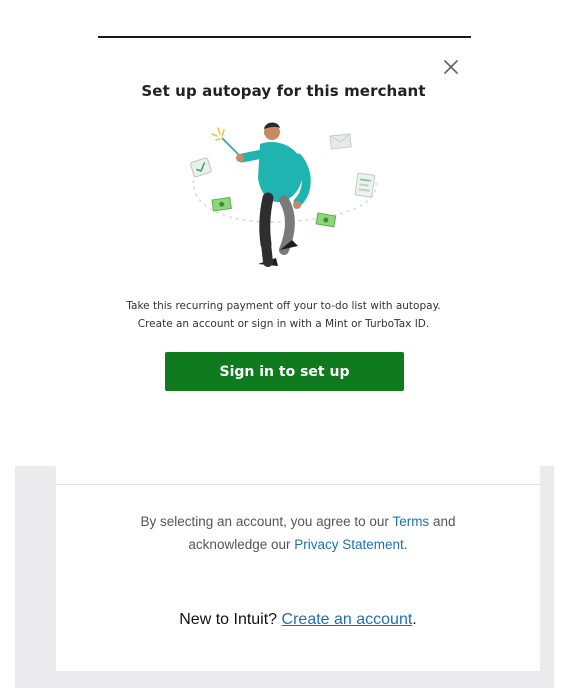 The height and width of the screenshot is (688, 567). What do you see at coordinates (284, 37) in the screenshot?
I see `top-divider` at bounding box center [284, 37].